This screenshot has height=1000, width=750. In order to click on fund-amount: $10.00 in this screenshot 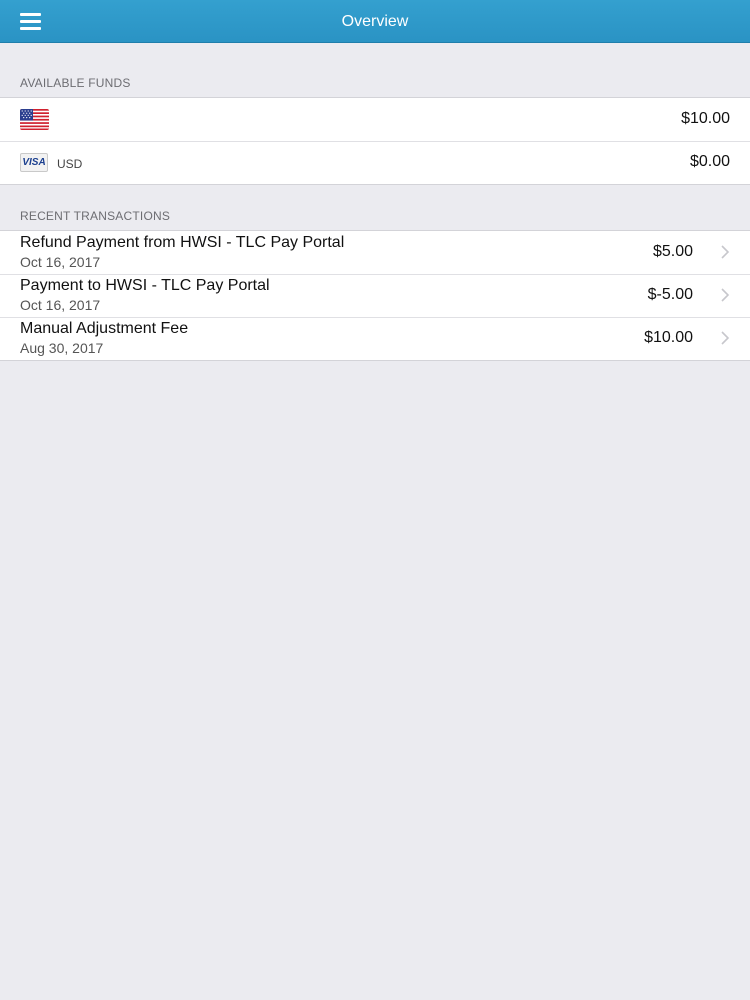, I will do `click(705, 118)`.